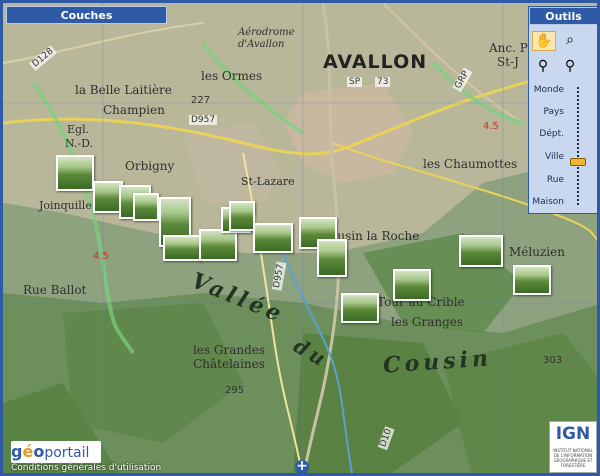 This screenshot has width=600, height=476. Describe the element at coordinates (355, 82) in the screenshot. I see `road-label-sp: SP` at that location.